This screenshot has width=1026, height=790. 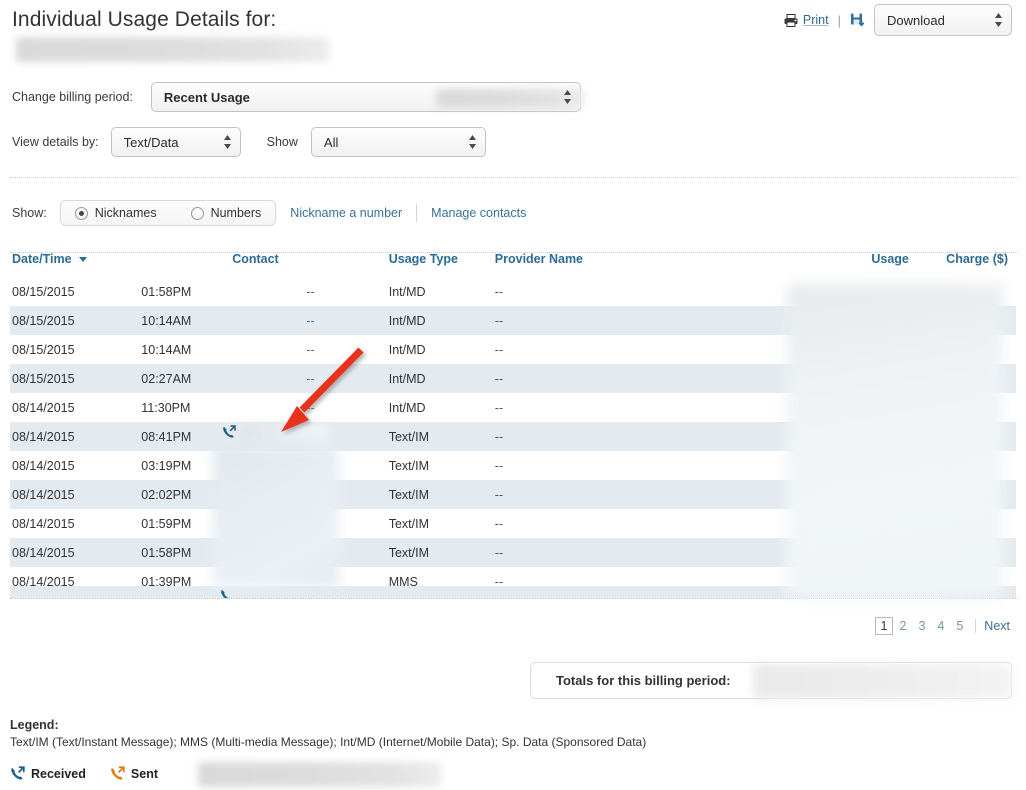 What do you see at coordinates (75, 264) in the screenshot?
I see `column-header-datetime: Date/Time` at bounding box center [75, 264].